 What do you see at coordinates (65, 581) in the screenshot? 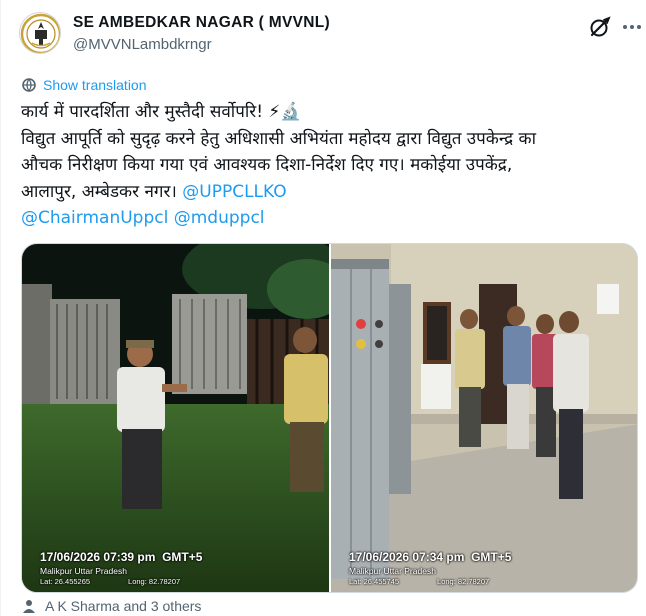
I see `photo-1-lat: Lat: 26.455265` at bounding box center [65, 581].